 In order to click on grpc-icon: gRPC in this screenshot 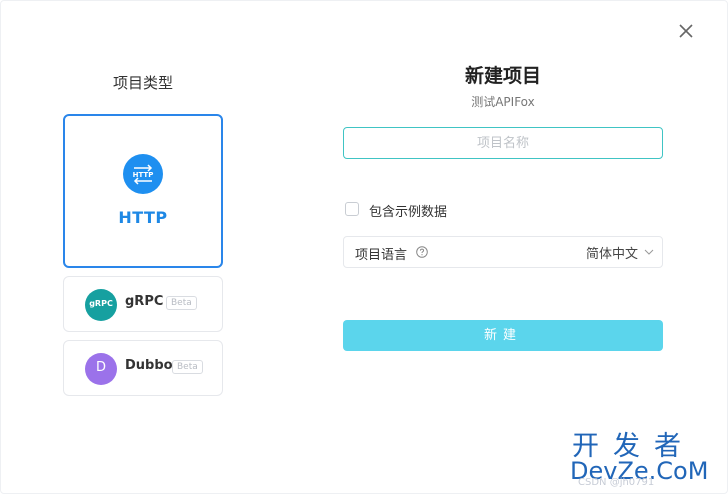, I will do `click(101, 305)`.